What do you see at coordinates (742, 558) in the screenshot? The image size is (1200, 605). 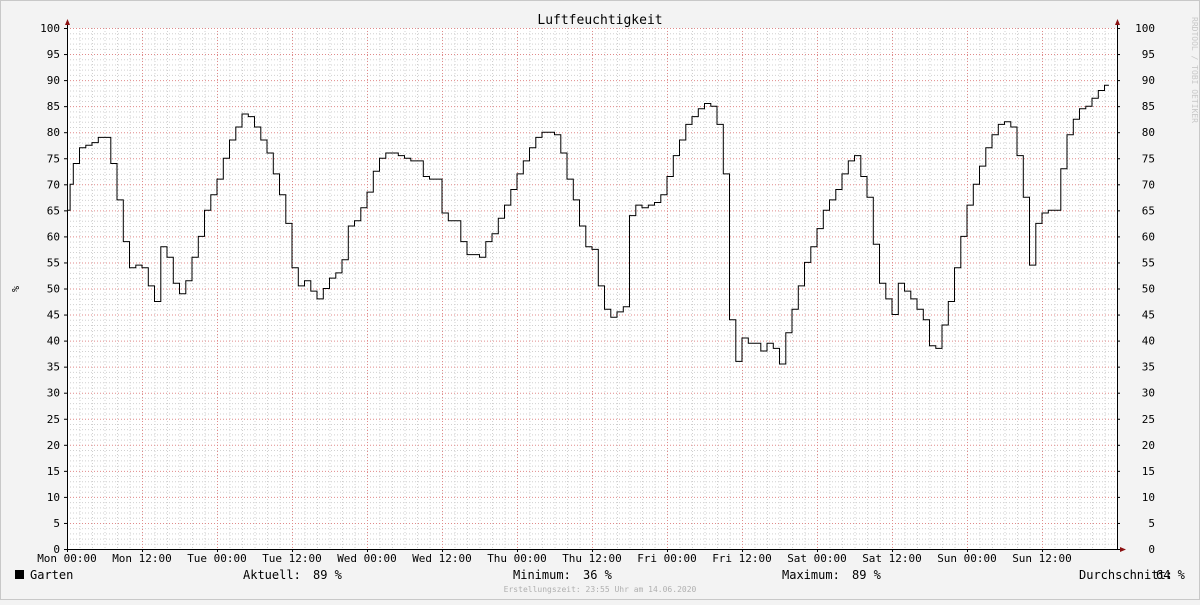 I see `x-tick-label: Fri 12:00` at bounding box center [742, 558].